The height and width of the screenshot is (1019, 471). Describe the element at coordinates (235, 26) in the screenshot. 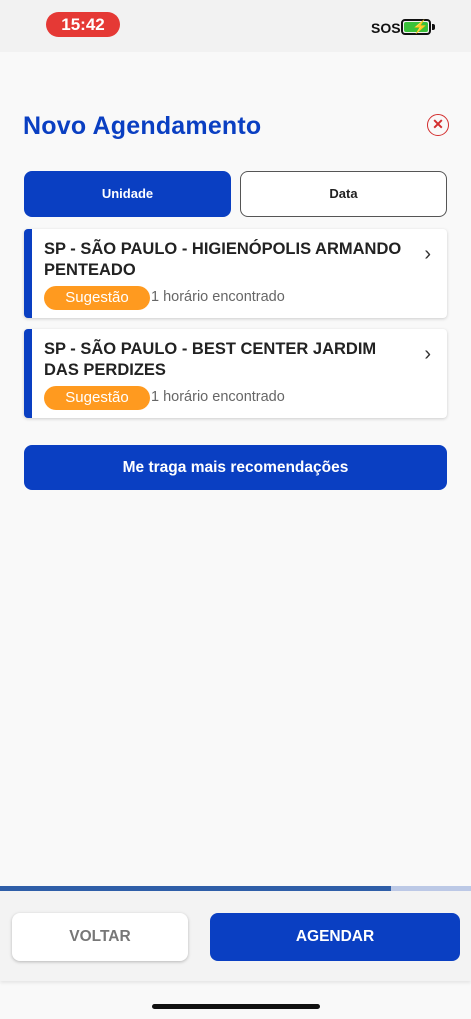

I see `status-bar: 15:42 SOS ⚡` at that location.